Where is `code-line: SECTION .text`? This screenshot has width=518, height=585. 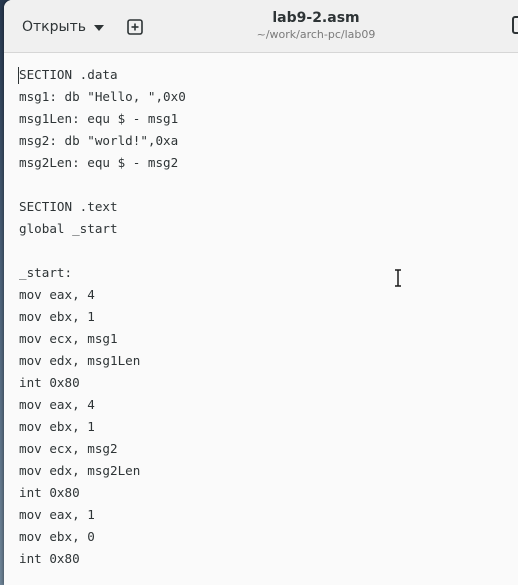
code-line: SECTION .text is located at coordinates (68, 206).